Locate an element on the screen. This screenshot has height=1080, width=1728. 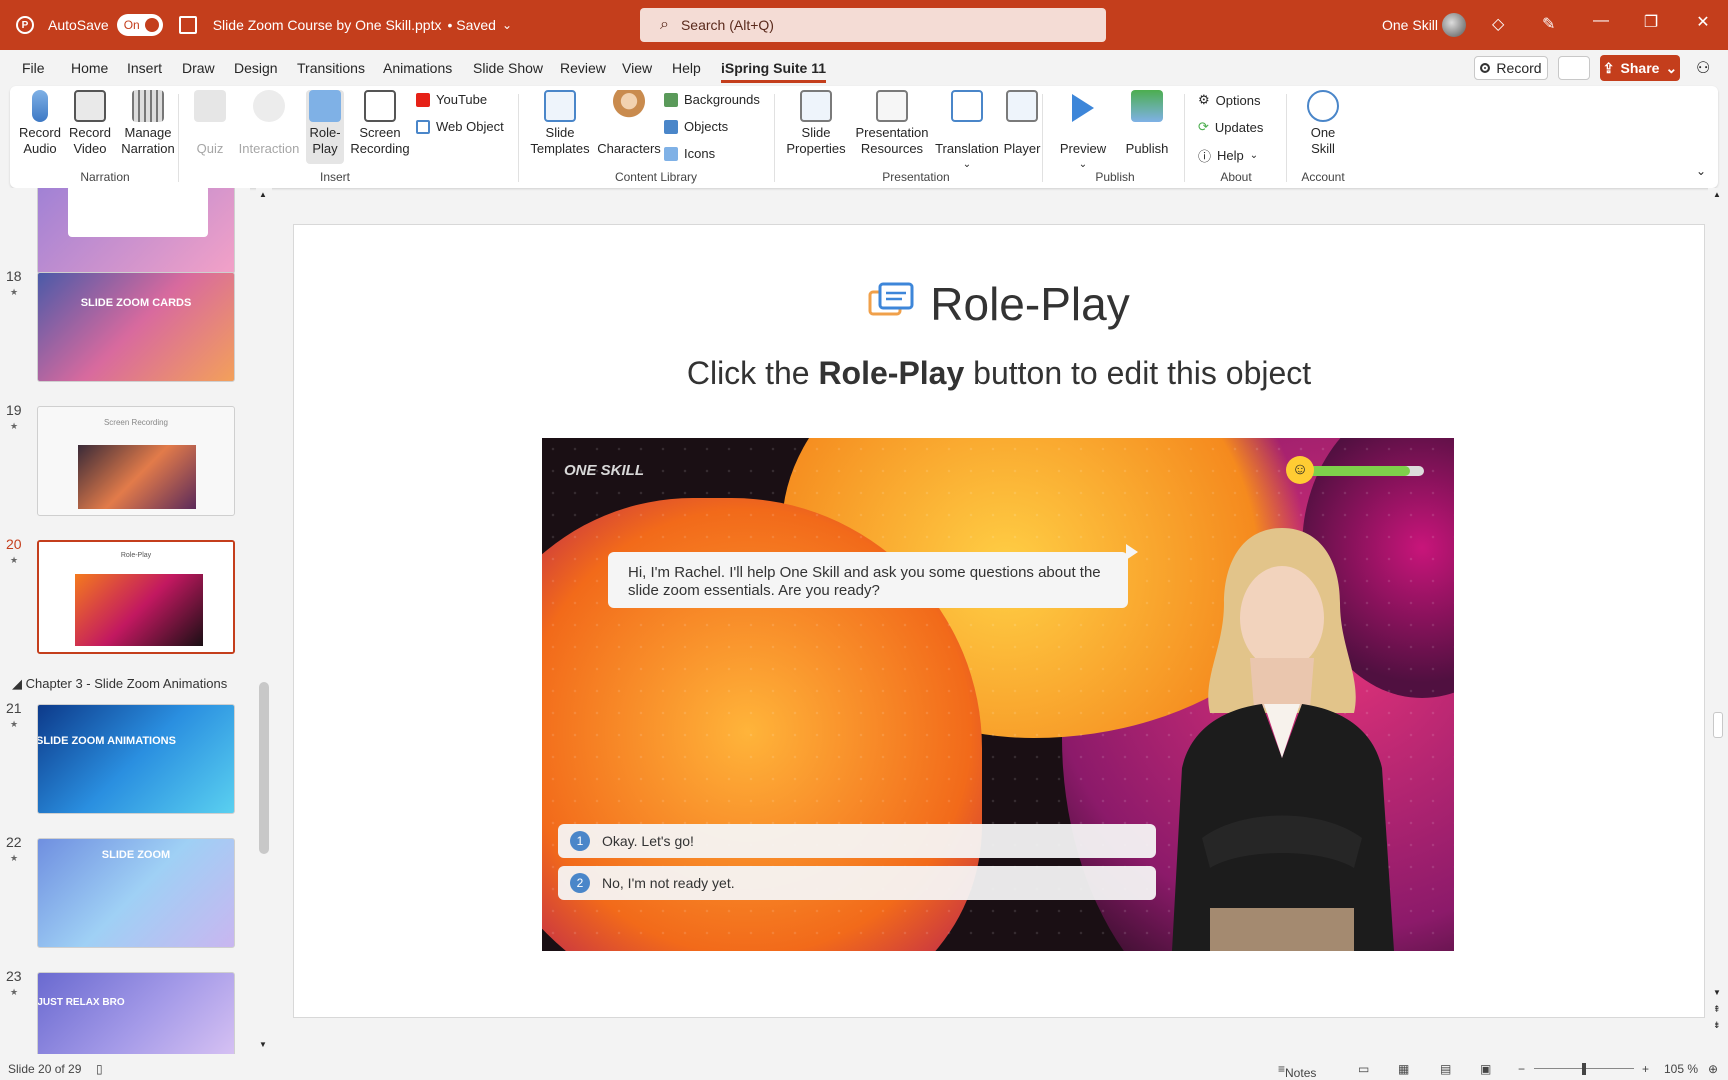
zoom-level: 105 % is located at coordinates (1681, 1069).